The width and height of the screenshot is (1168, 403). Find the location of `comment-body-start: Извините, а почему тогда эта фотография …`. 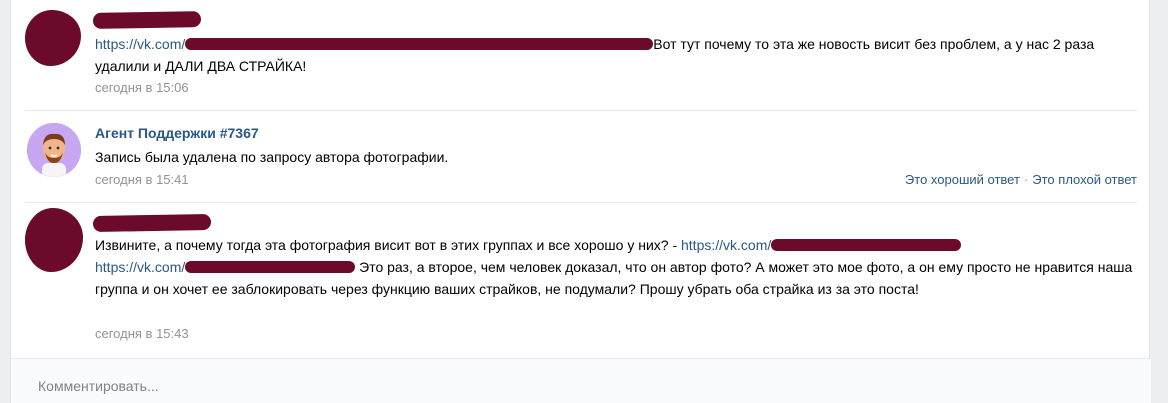

comment-body-start: Извините, а почему тогда эта фотография … is located at coordinates (388, 245).